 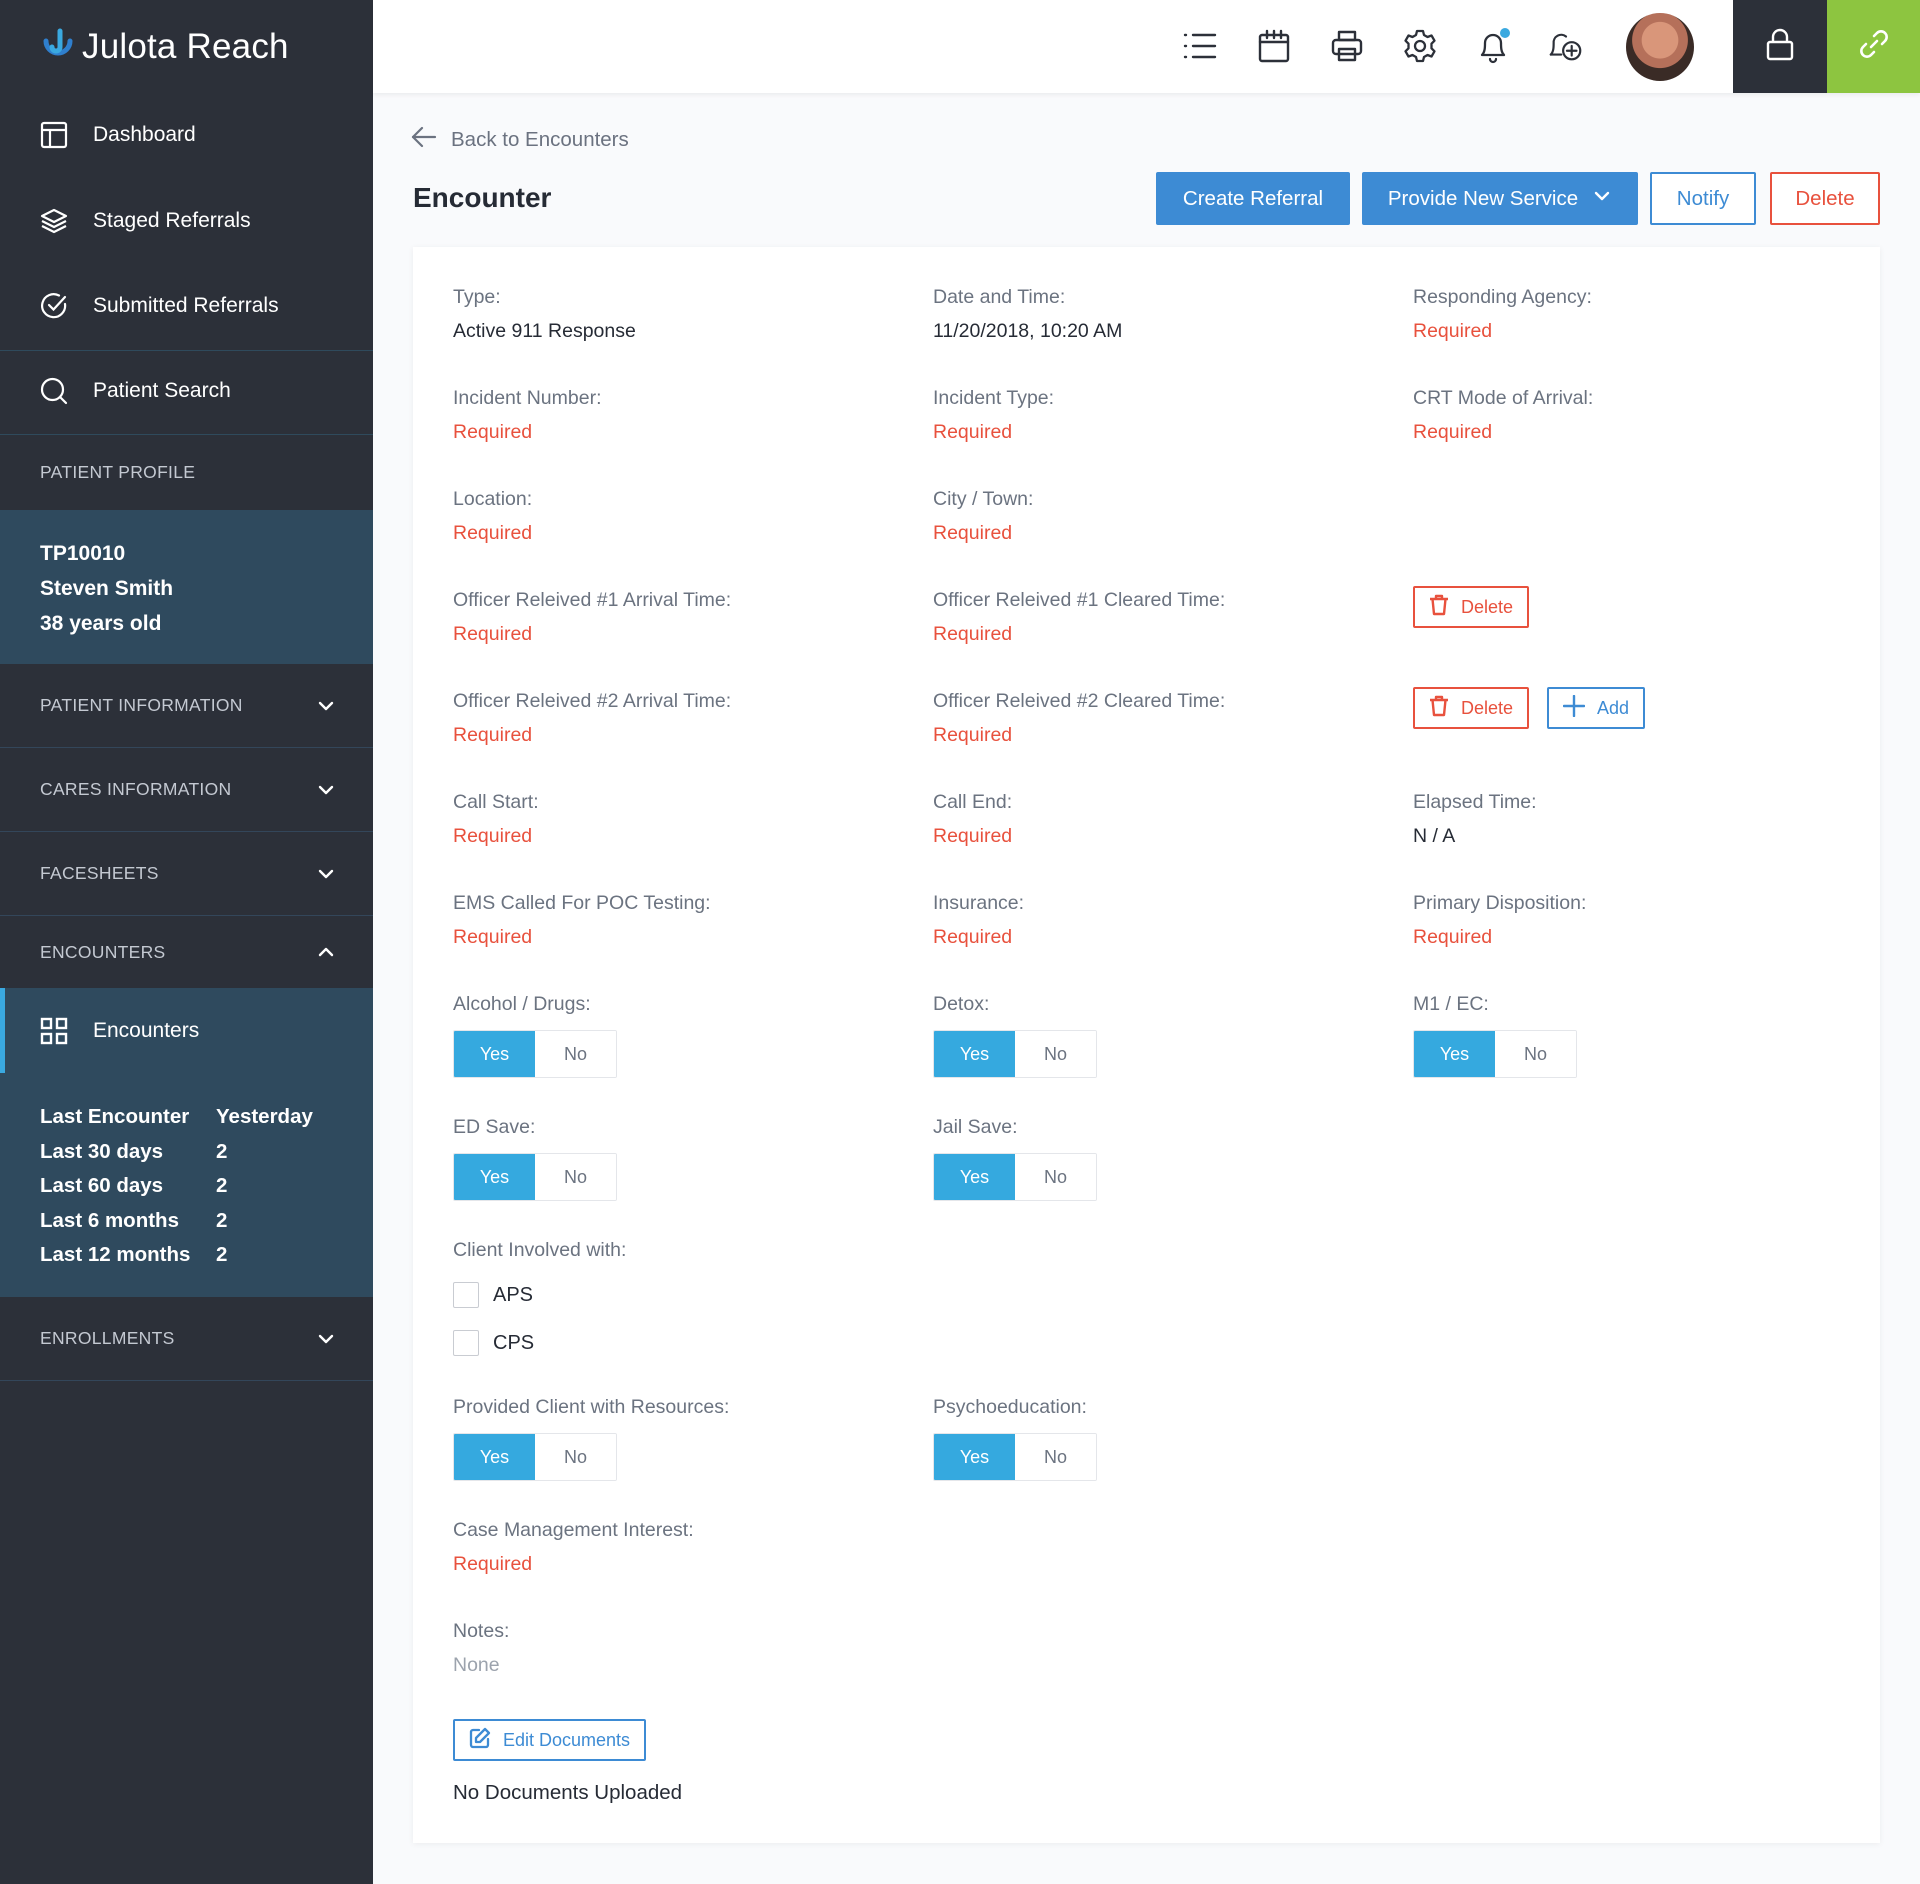 I want to click on field-insurance: Insurance: Required, so click(x=978, y=920).